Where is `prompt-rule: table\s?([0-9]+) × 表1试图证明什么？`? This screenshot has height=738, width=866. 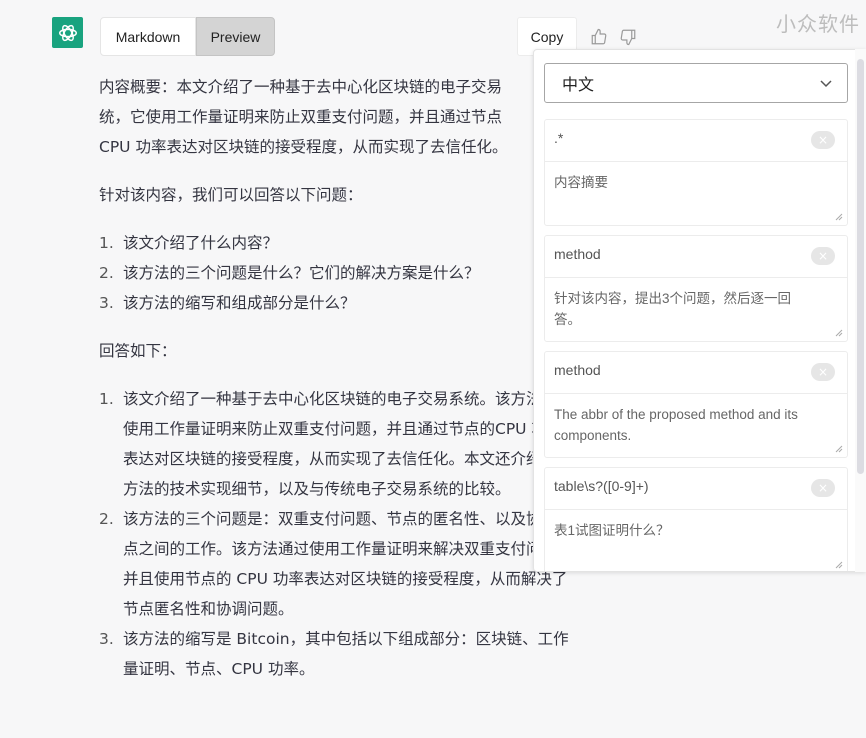
prompt-rule: table\s?([0-9]+) × 表1试图证明什么？ is located at coordinates (696, 519).